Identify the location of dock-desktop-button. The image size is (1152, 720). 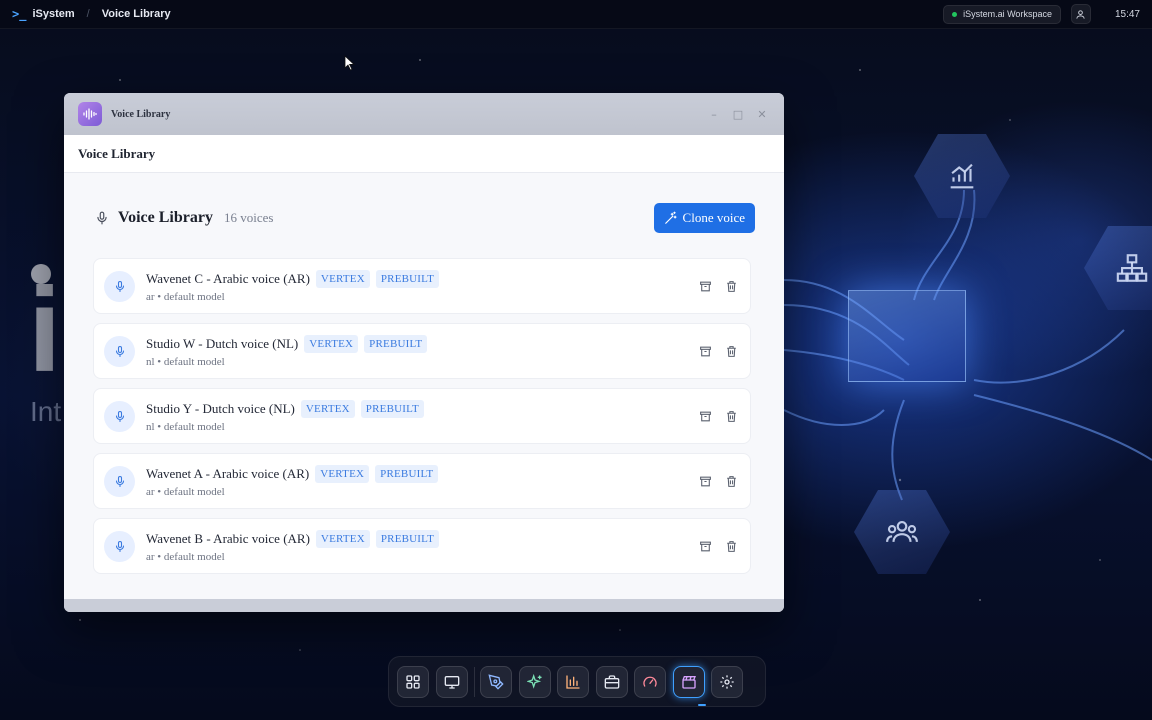
(451, 681).